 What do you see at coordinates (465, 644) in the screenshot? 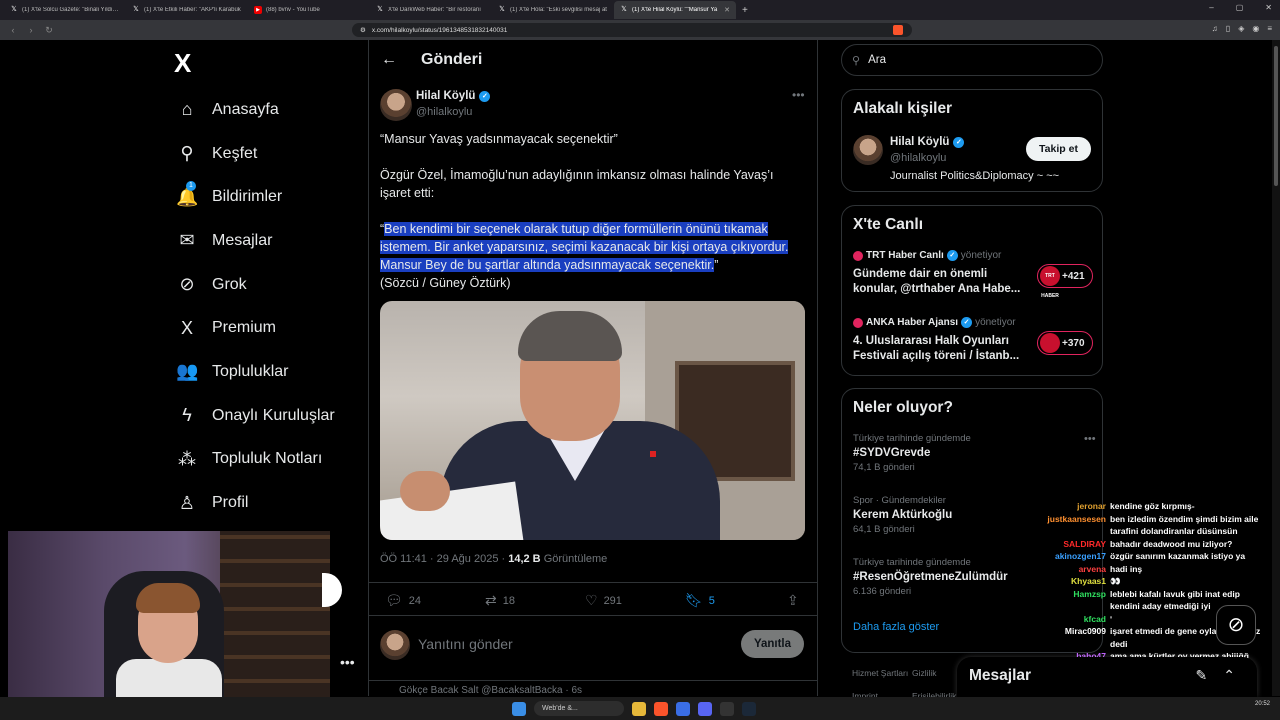
I see `reply-input: Yanıtını gönder` at bounding box center [465, 644].